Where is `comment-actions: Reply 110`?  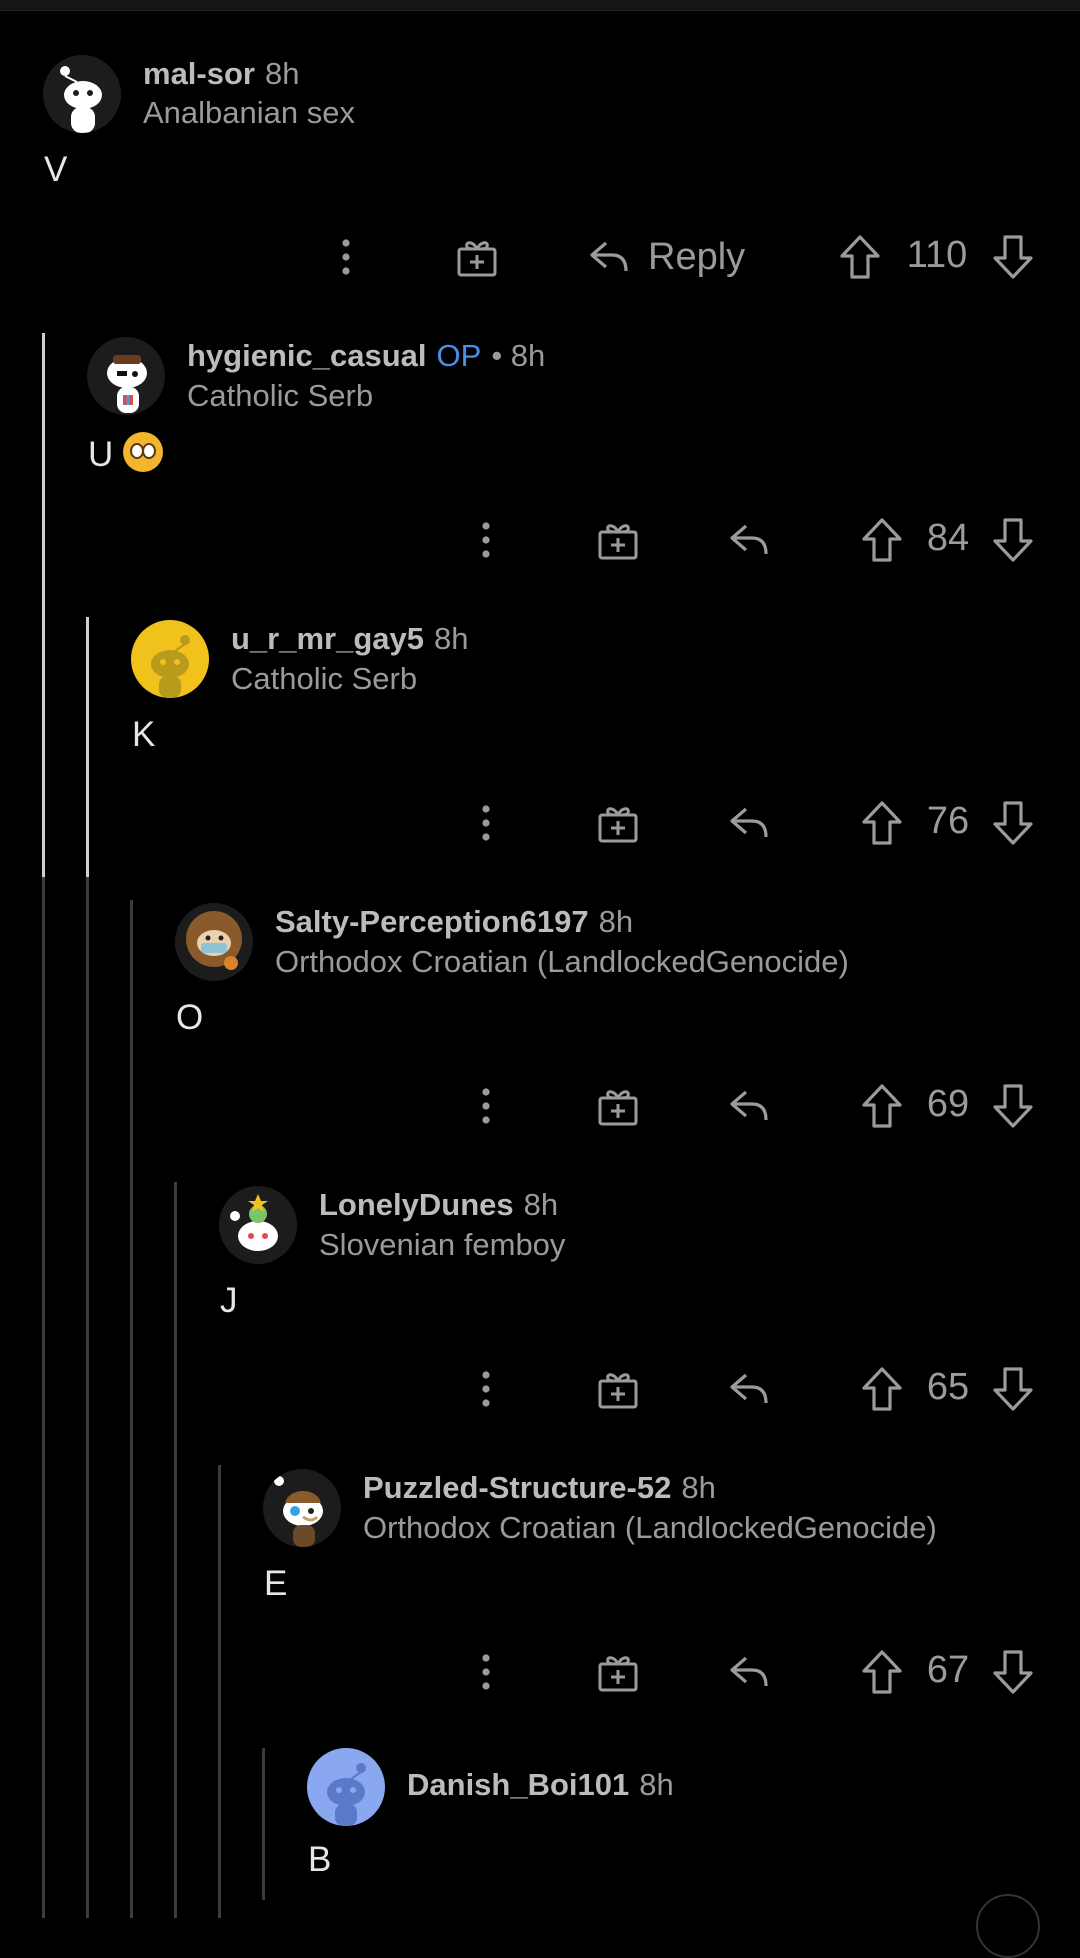
comment-actions: Reply 110 is located at coordinates (540, 257).